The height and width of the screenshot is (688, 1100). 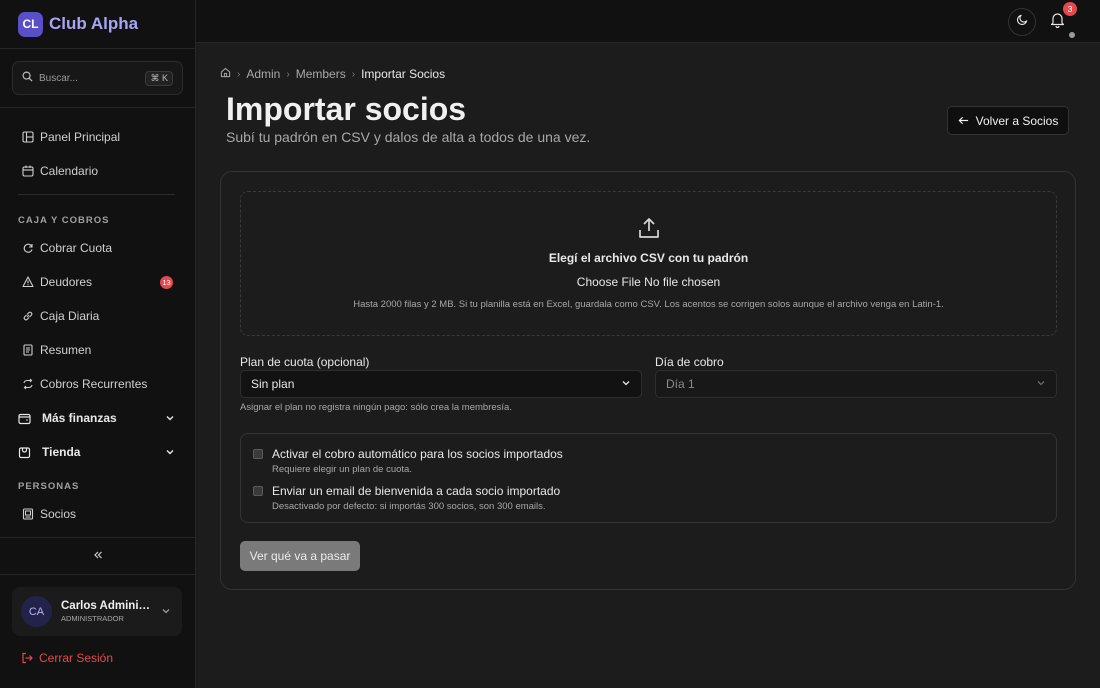 I want to click on collapse-sidebar-button, so click(x=98, y=556).